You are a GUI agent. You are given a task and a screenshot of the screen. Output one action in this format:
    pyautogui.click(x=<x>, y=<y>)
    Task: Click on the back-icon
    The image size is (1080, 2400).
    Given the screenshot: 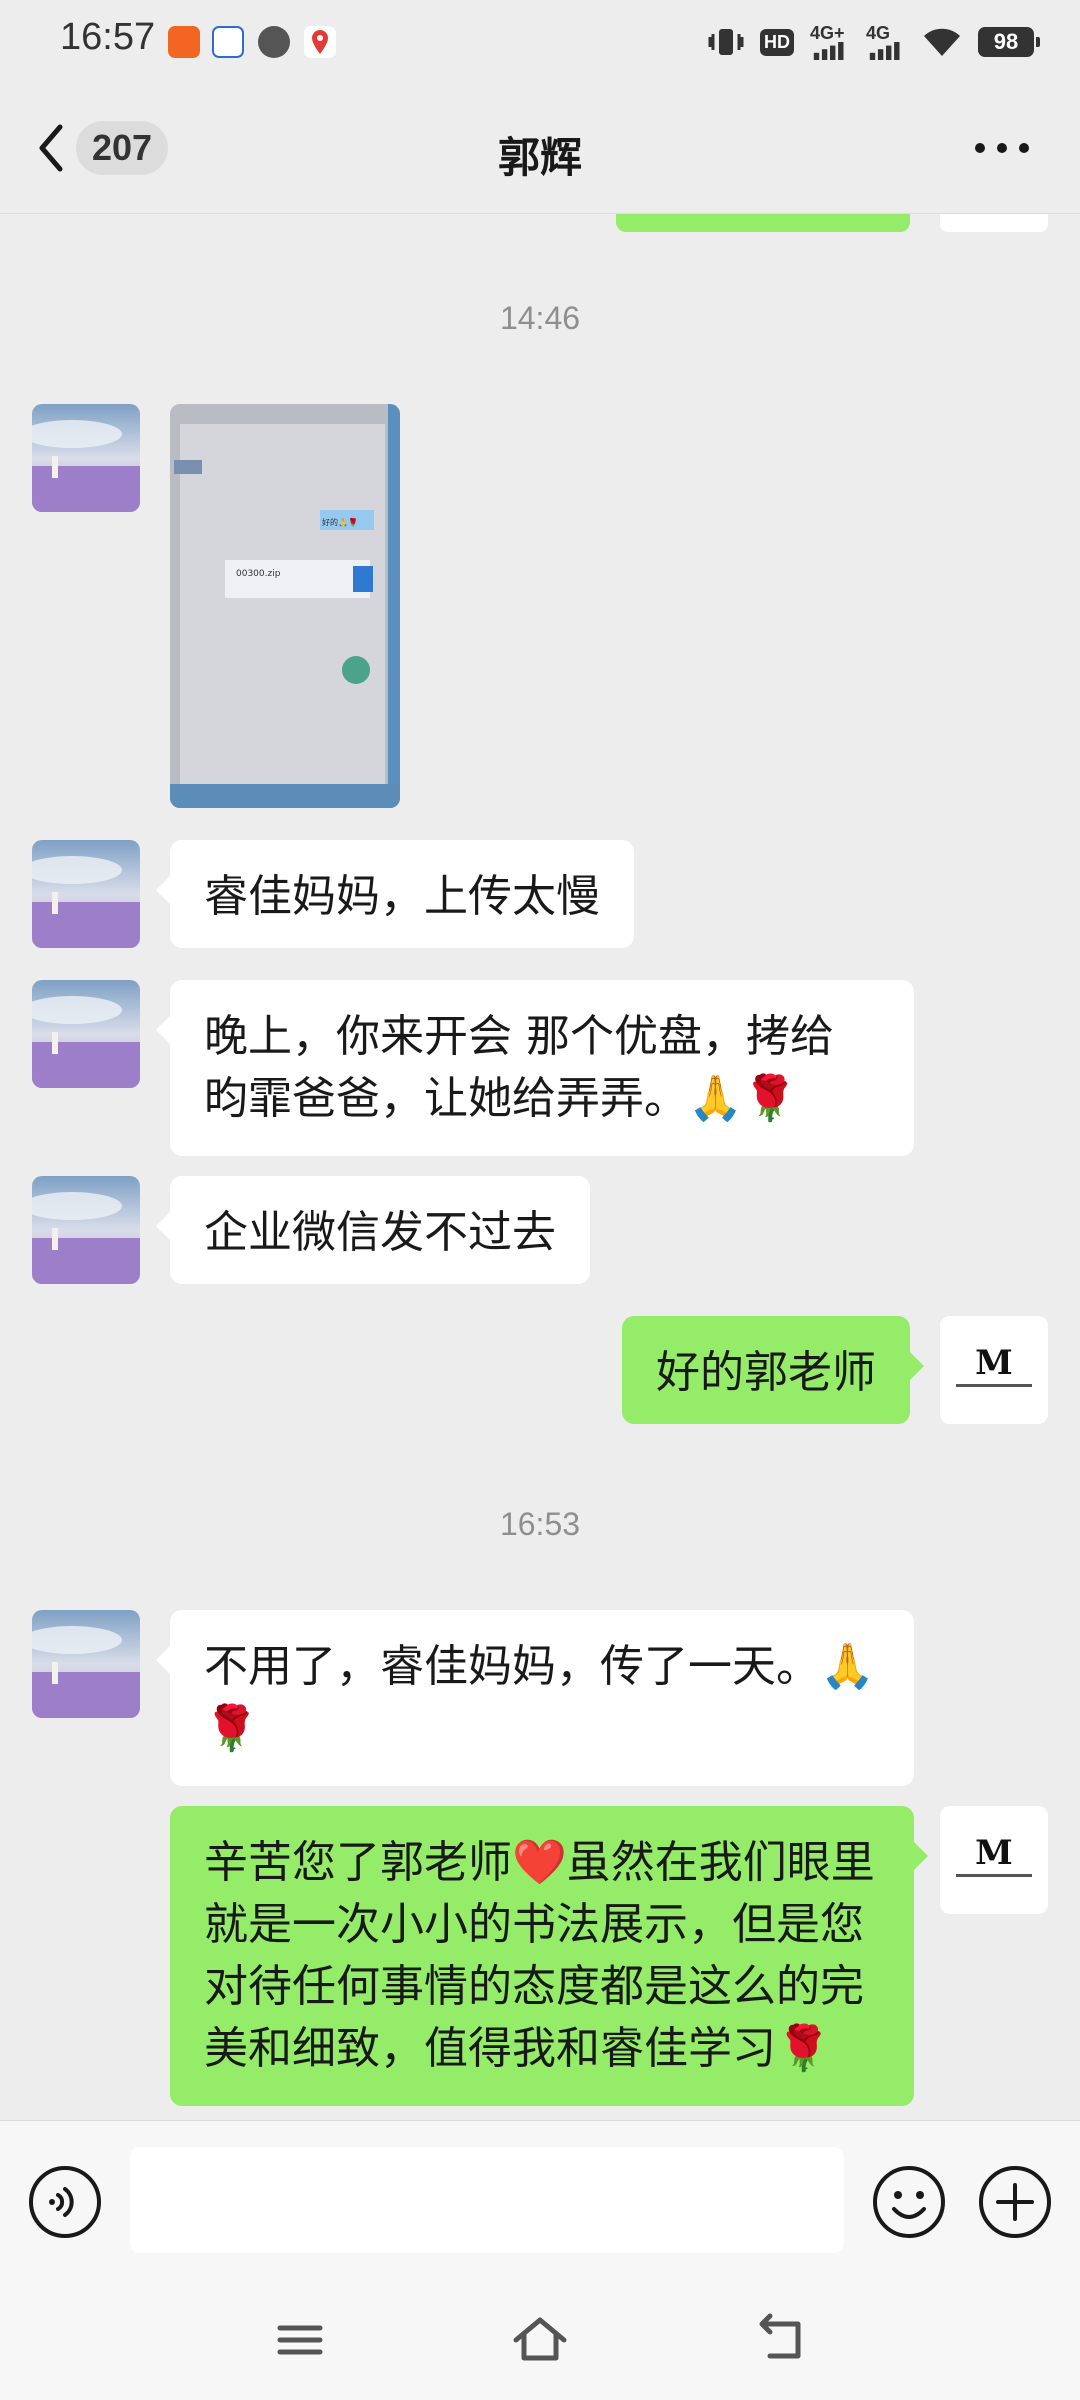 What is the action you would take?
    pyautogui.click(x=780, y=2336)
    